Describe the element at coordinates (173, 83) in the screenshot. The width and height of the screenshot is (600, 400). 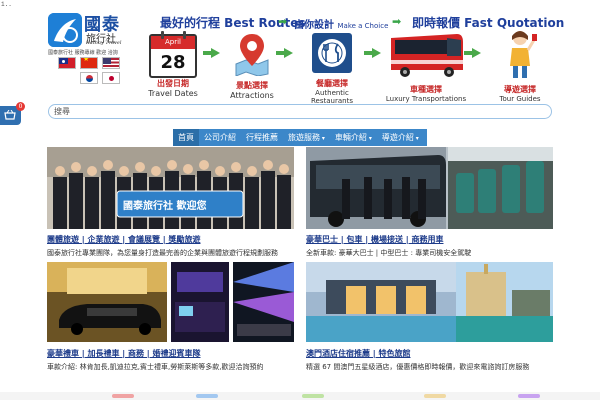
I see `step-label-zh: 出發日期` at that location.